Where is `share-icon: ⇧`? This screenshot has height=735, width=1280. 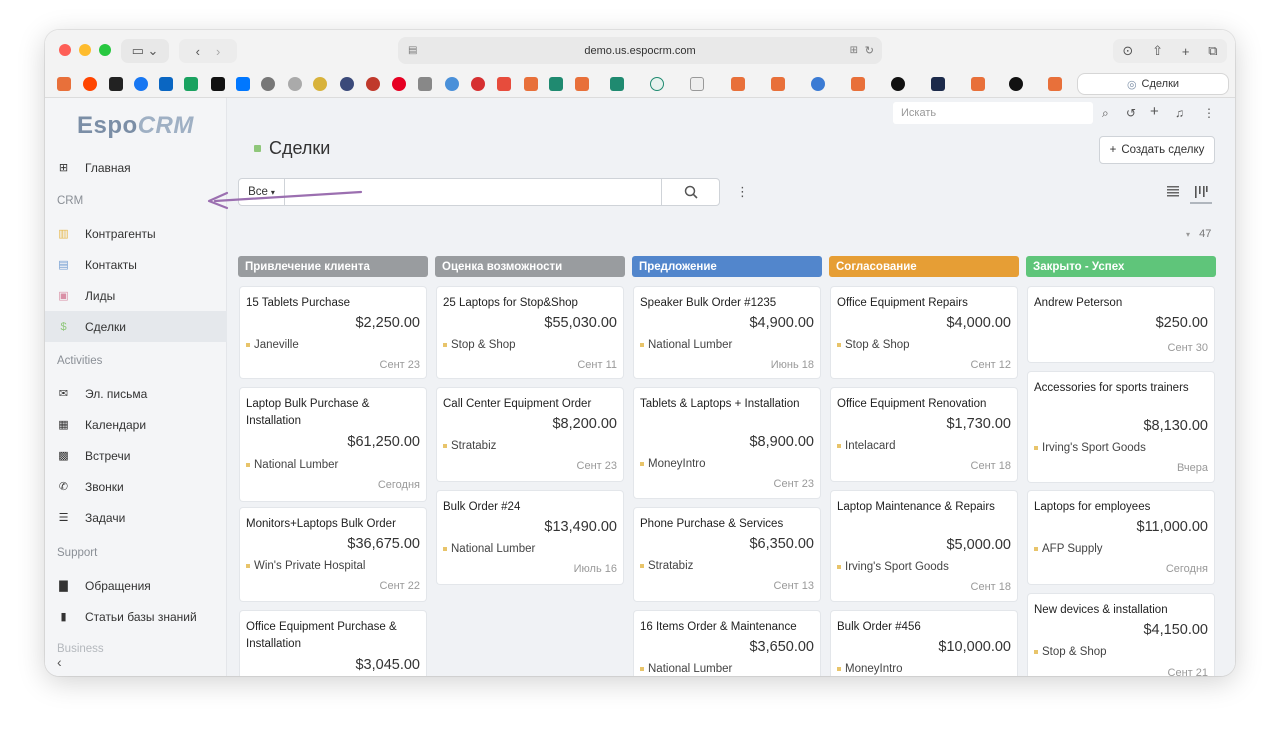
share-icon: ⇧ is located at coordinates (1157, 51).